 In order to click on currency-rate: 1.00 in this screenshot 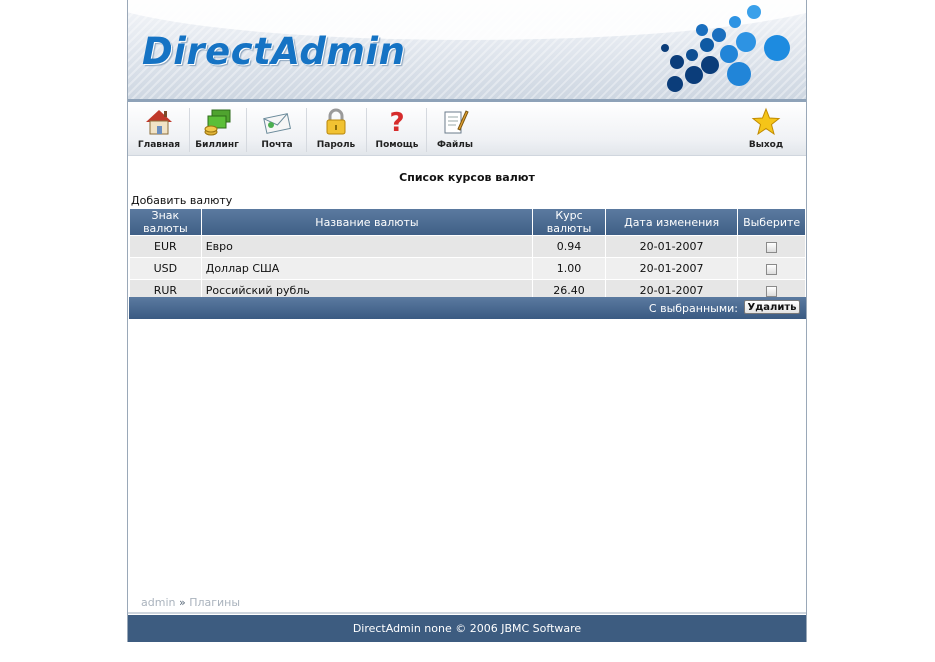, I will do `click(569, 268)`.